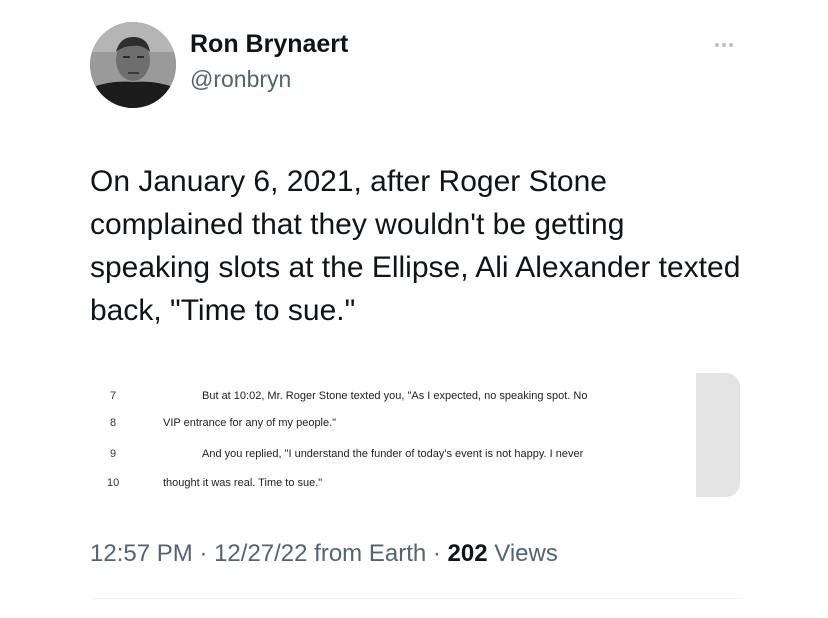 Image resolution: width=828 pixels, height=618 pixels. Describe the element at coordinates (718, 435) in the screenshot. I see `media-edge-panel` at that location.